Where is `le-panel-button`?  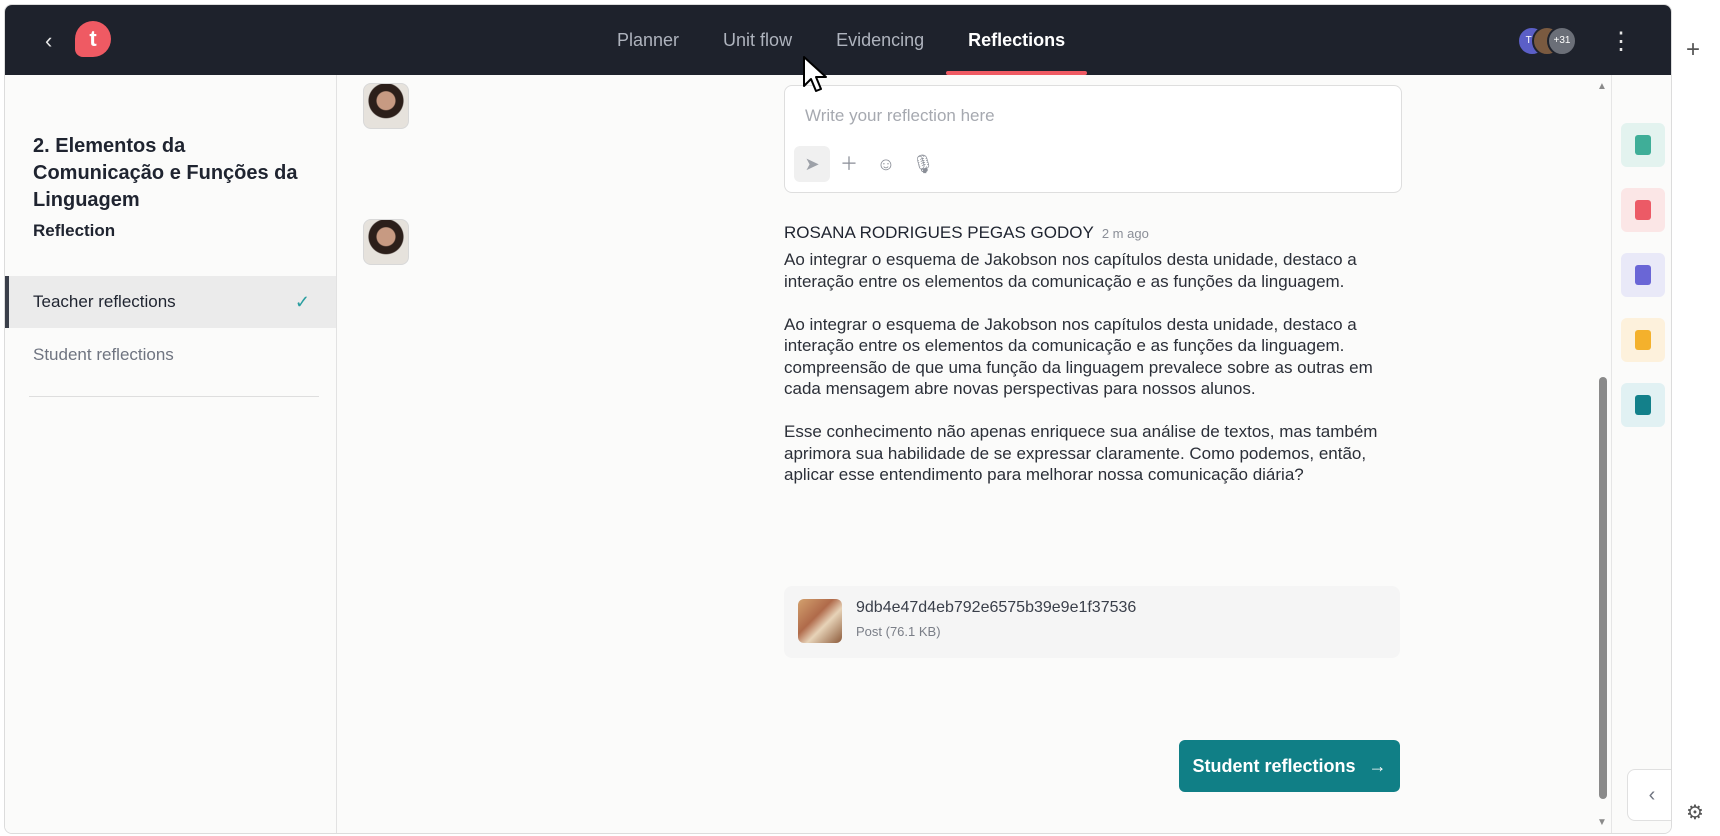
le-panel-button is located at coordinates (1643, 275).